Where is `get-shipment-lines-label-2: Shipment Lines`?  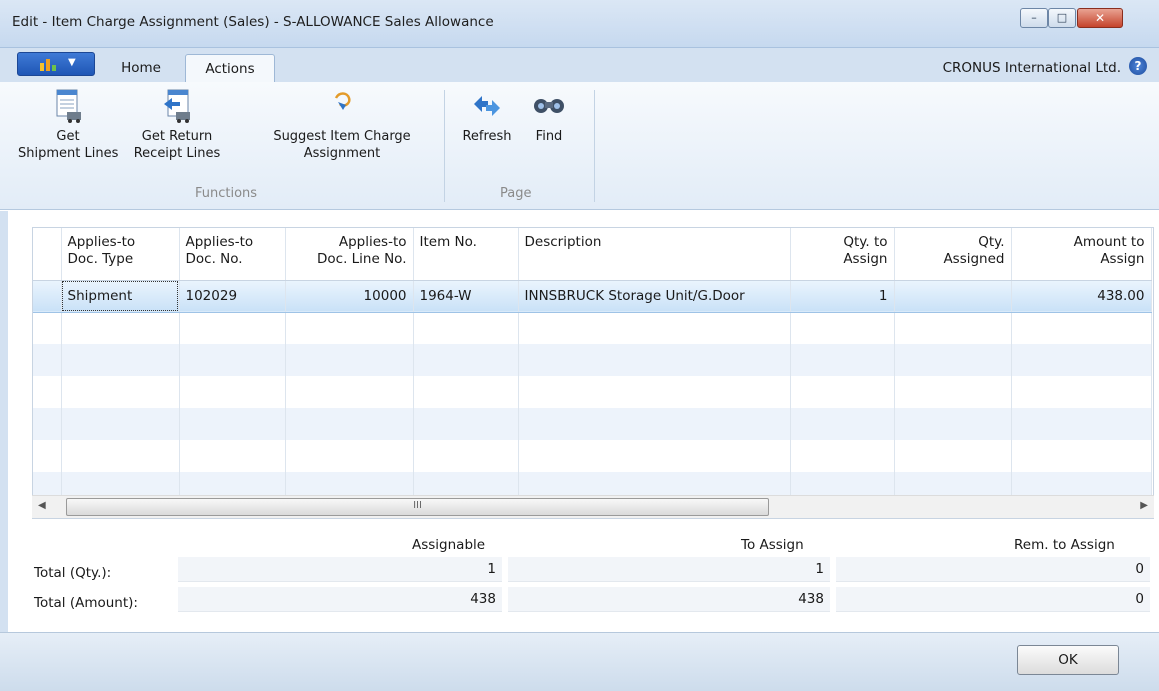 get-shipment-lines-label-2: Shipment Lines is located at coordinates (68, 153).